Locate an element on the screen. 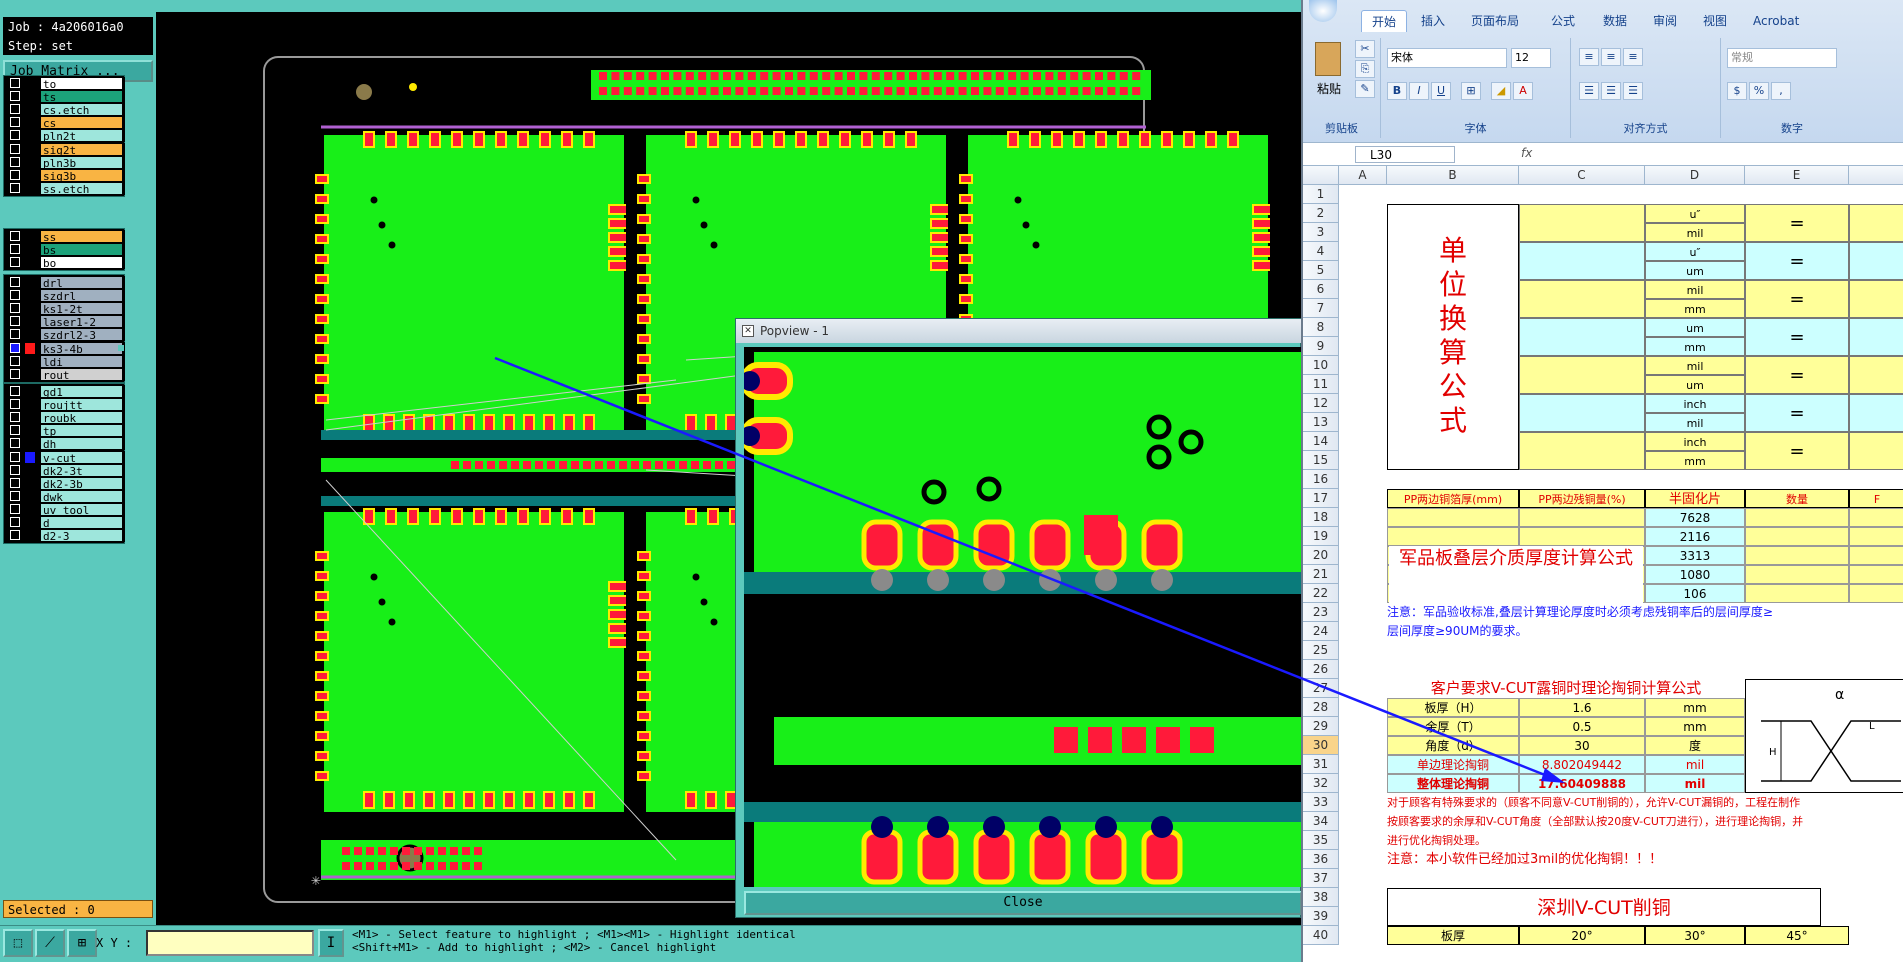 This screenshot has height=962, width=1903. layer-row: to is located at coordinates (65, 84).